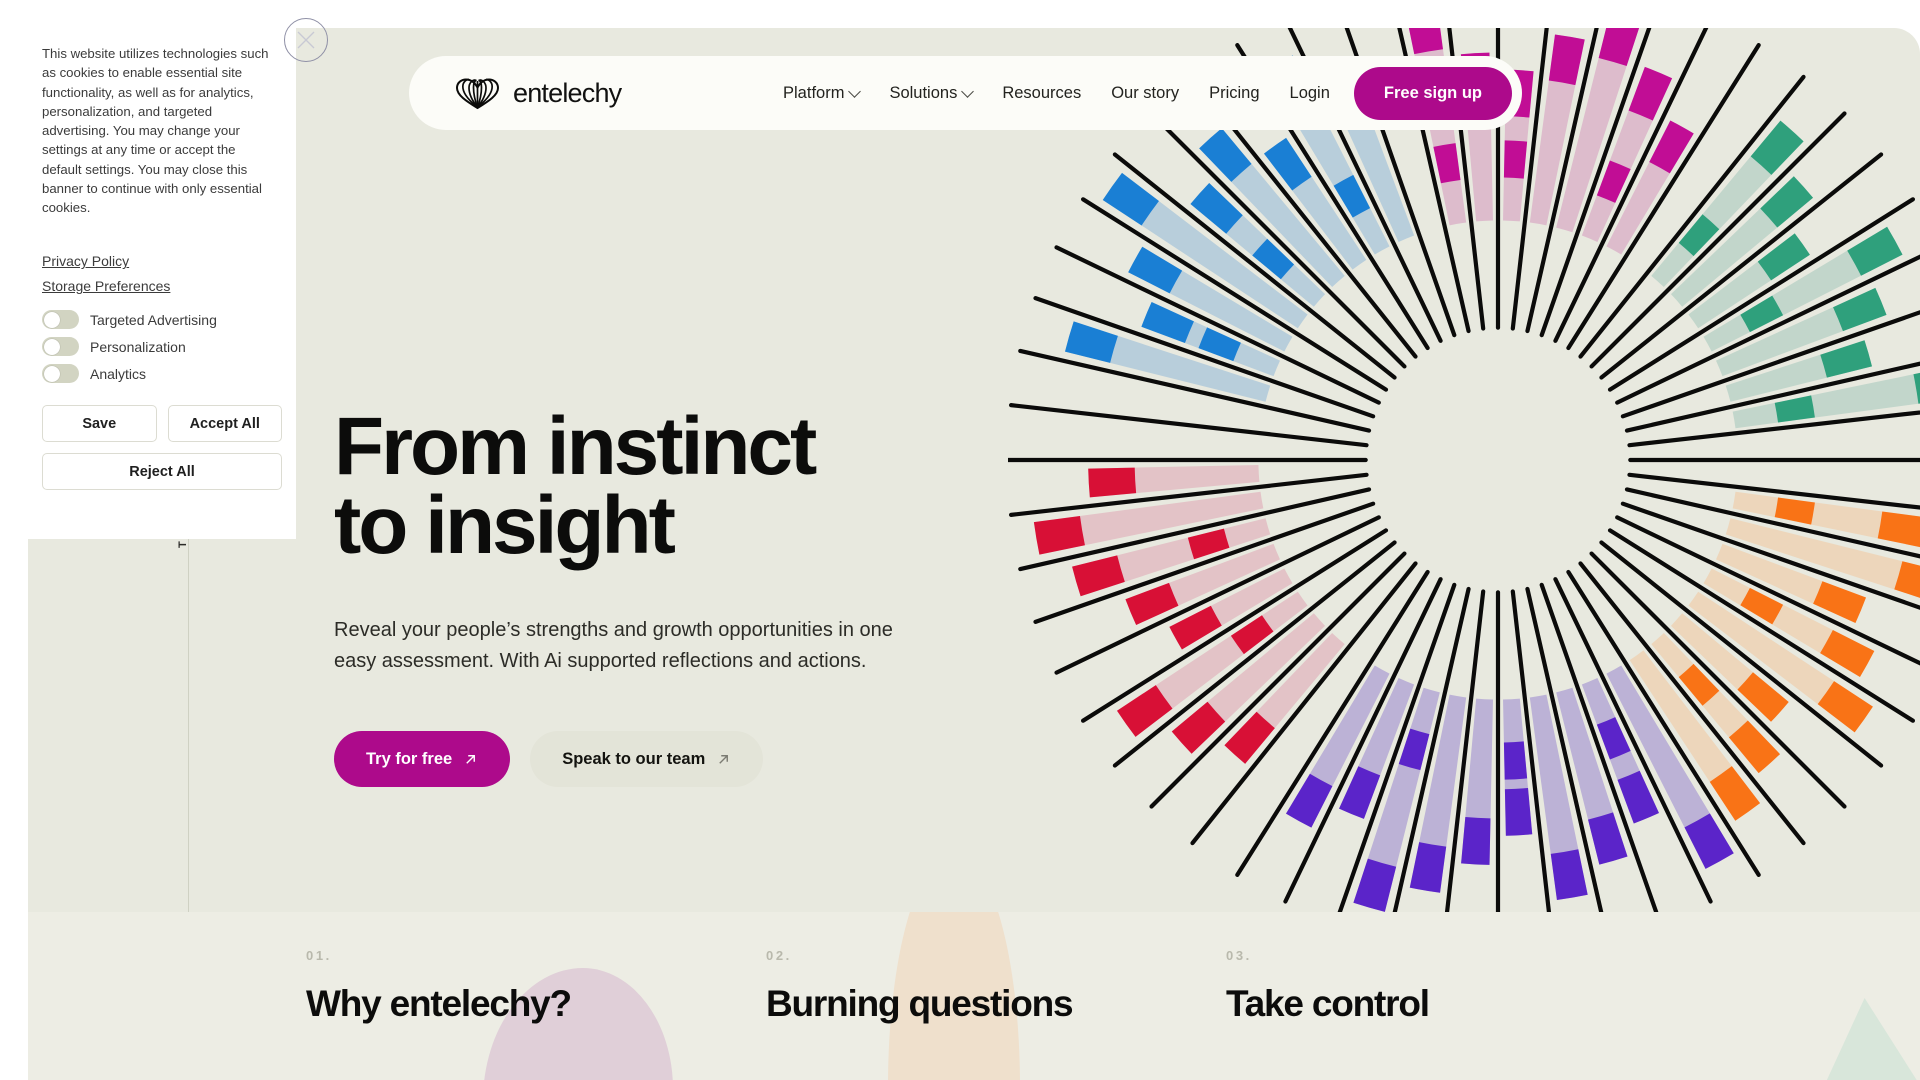  I want to click on close-banner-button, so click(306, 40).